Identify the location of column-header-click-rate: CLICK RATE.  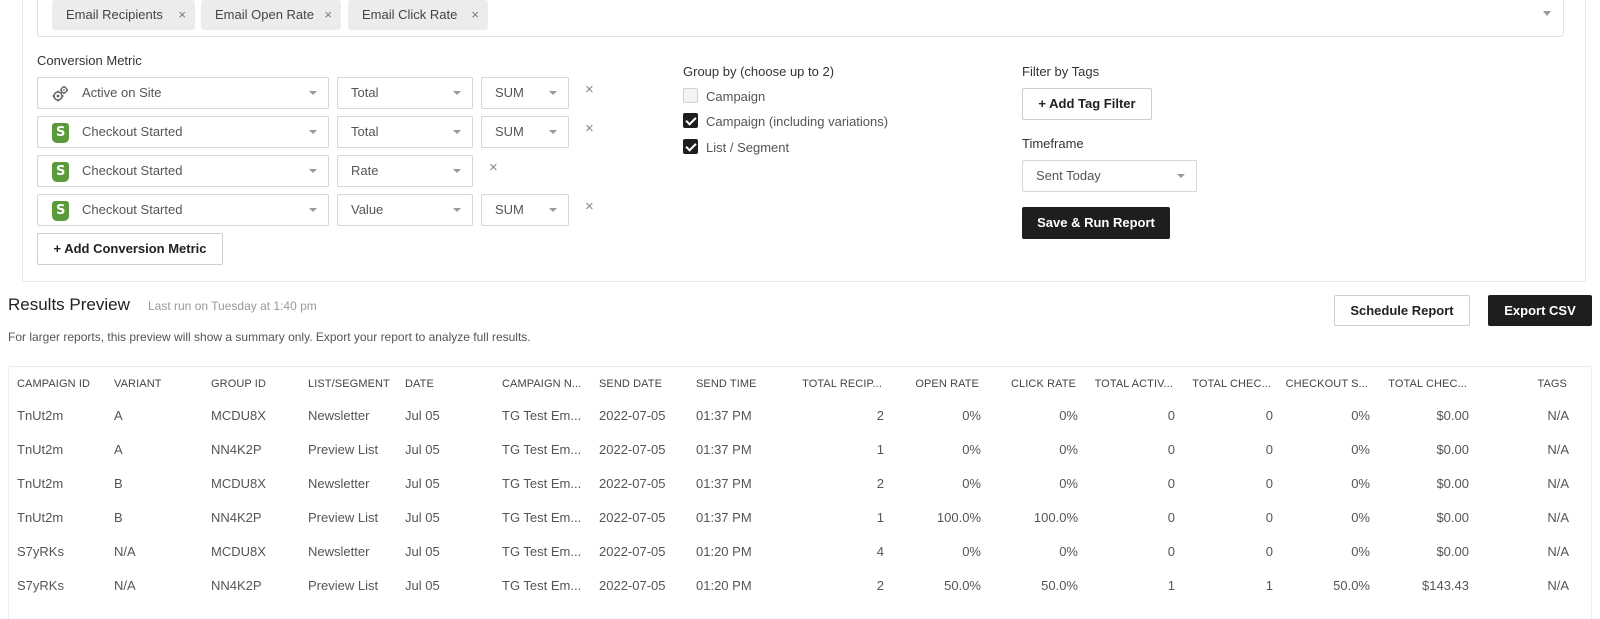
(1043, 384).